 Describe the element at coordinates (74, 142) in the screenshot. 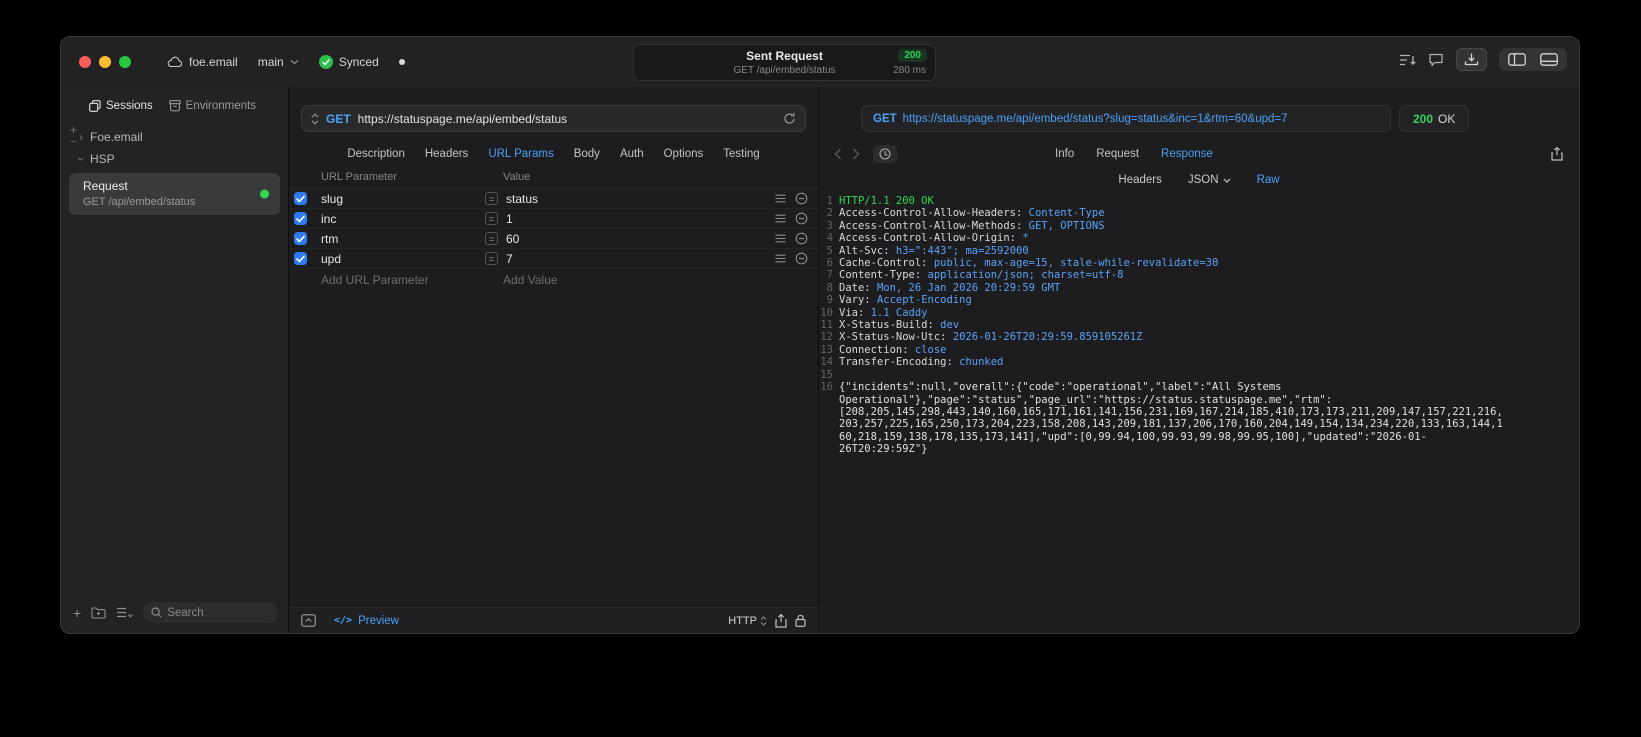

I see `collapse-handle: –` at that location.